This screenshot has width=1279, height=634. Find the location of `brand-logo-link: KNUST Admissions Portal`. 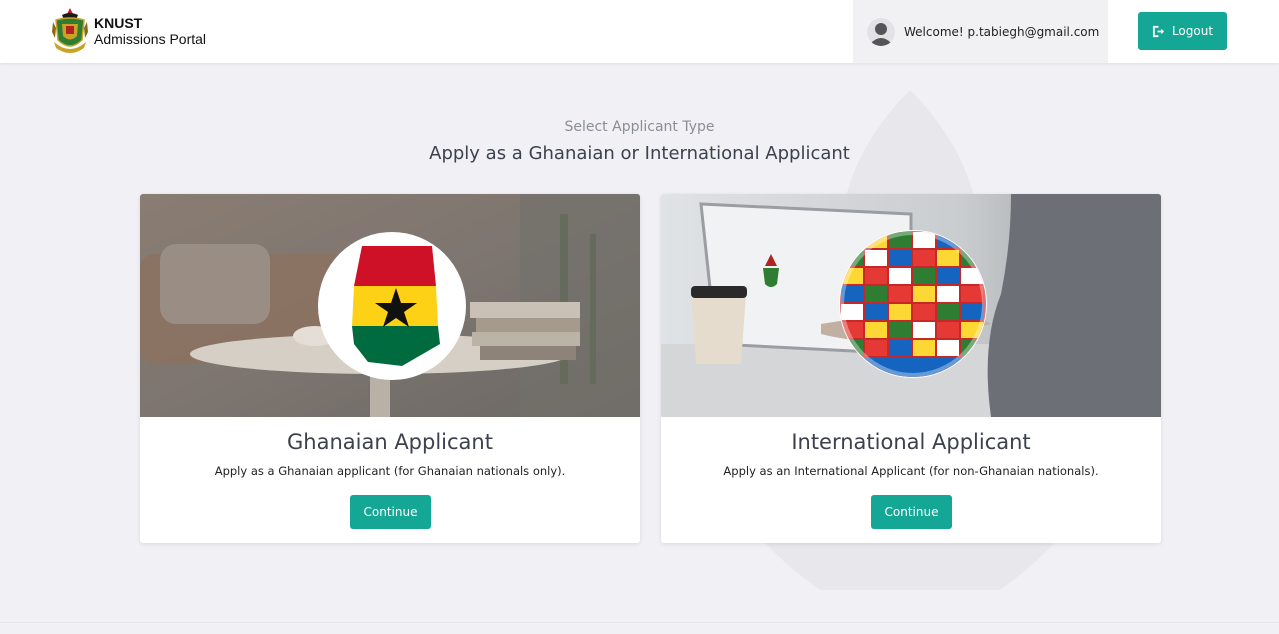

brand-logo-link: KNUST Admissions Portal is located at coordinates (129, 31).